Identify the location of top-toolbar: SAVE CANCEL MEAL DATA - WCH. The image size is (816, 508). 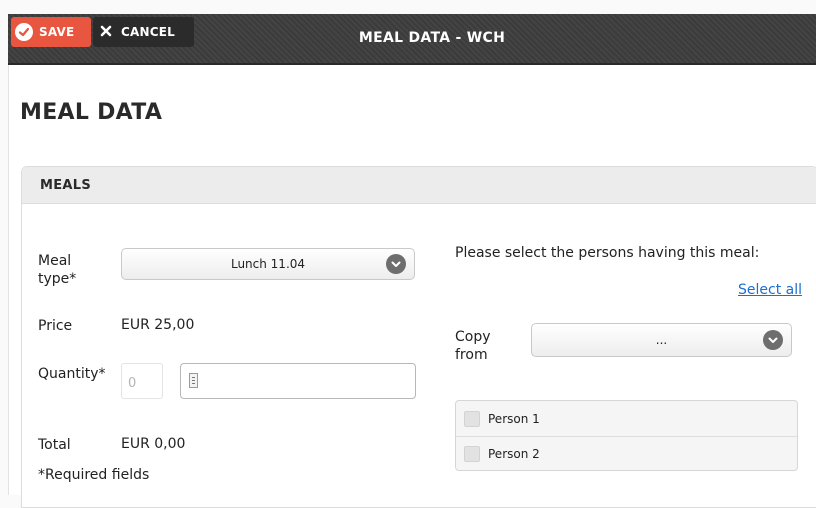
(412, 39).